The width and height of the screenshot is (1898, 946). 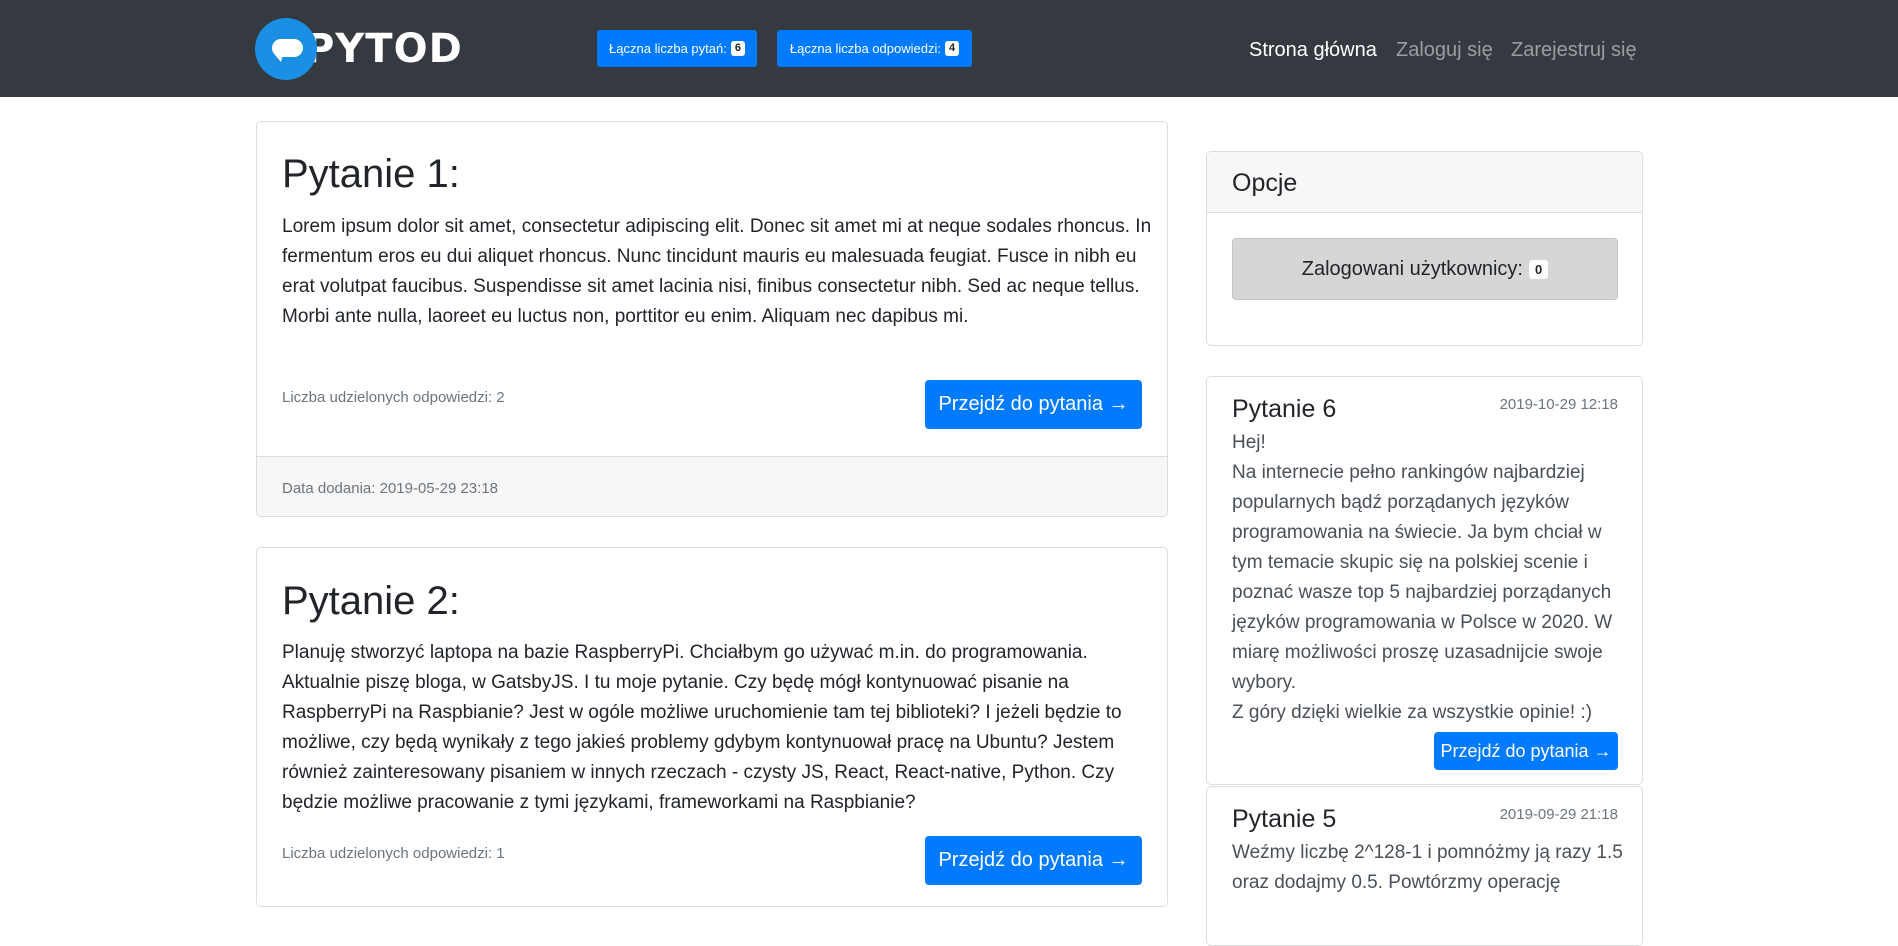 I want to click on options-card: Opcje Zalogowani użytkownicy: 0, so click(x=1424, y=248).